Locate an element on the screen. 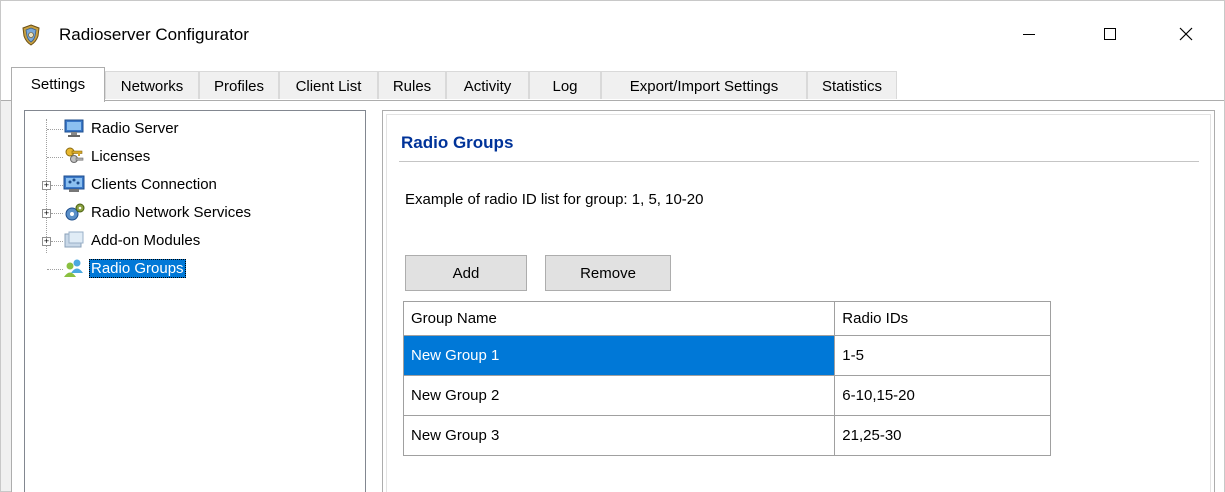  table-row: New Group 2 6-10,15-20 is located at coordinates (726, 395).